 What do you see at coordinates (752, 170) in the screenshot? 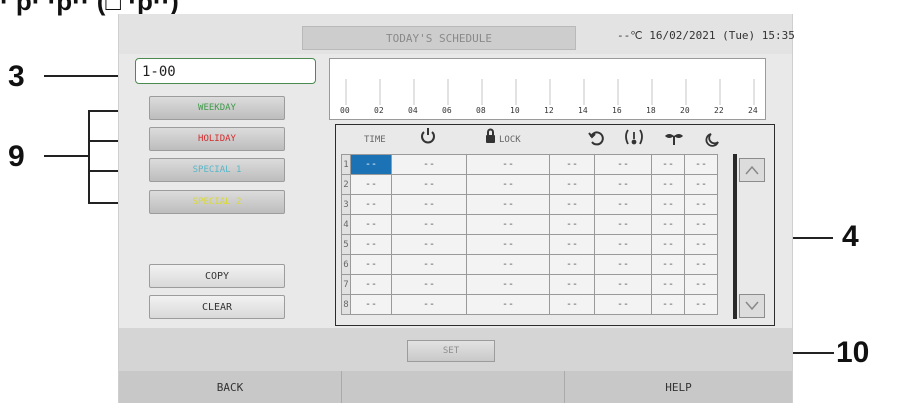
I see `scroll-up-button` at bounding box center [752, 170].